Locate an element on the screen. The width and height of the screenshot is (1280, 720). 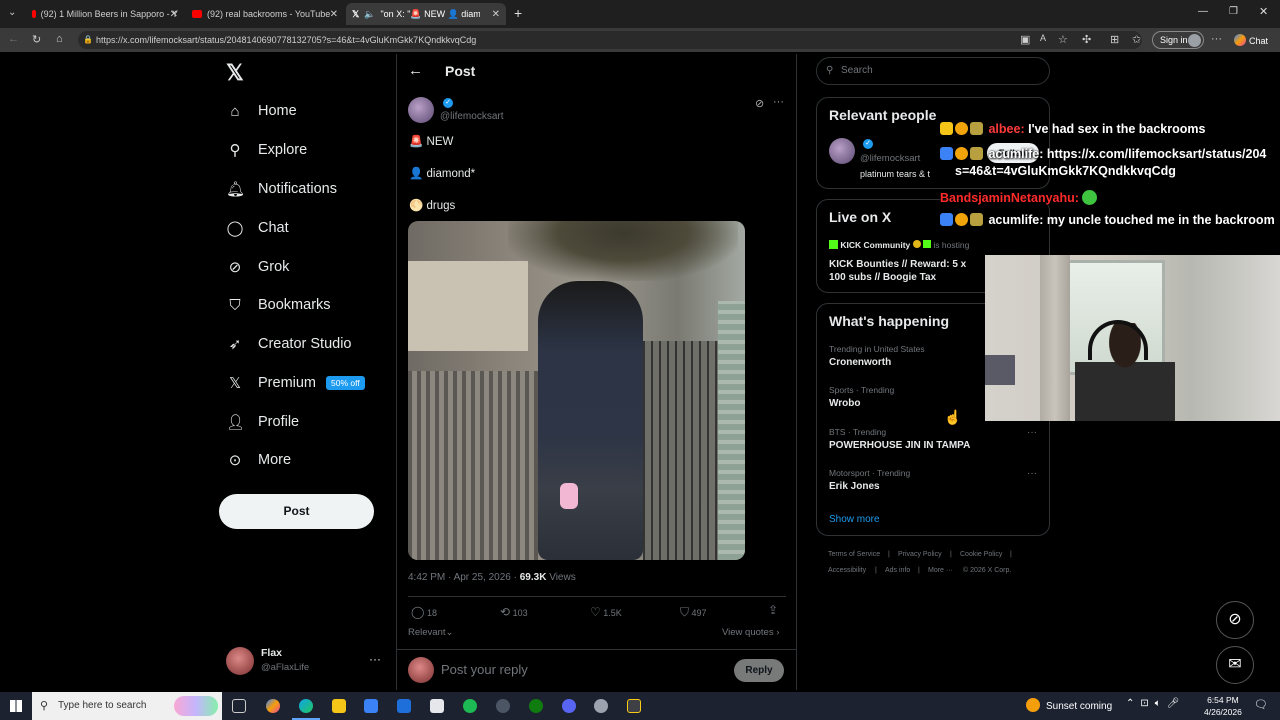
footer-link: Accessibility is located at coordinates (847, 570).